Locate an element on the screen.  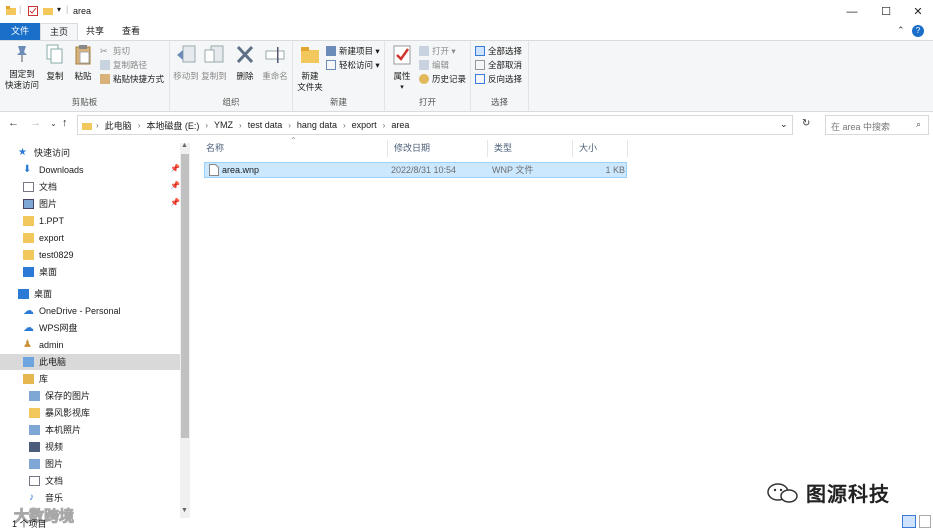
properties-dropdown-icon: ▾ is located at coordinates (402, 87).